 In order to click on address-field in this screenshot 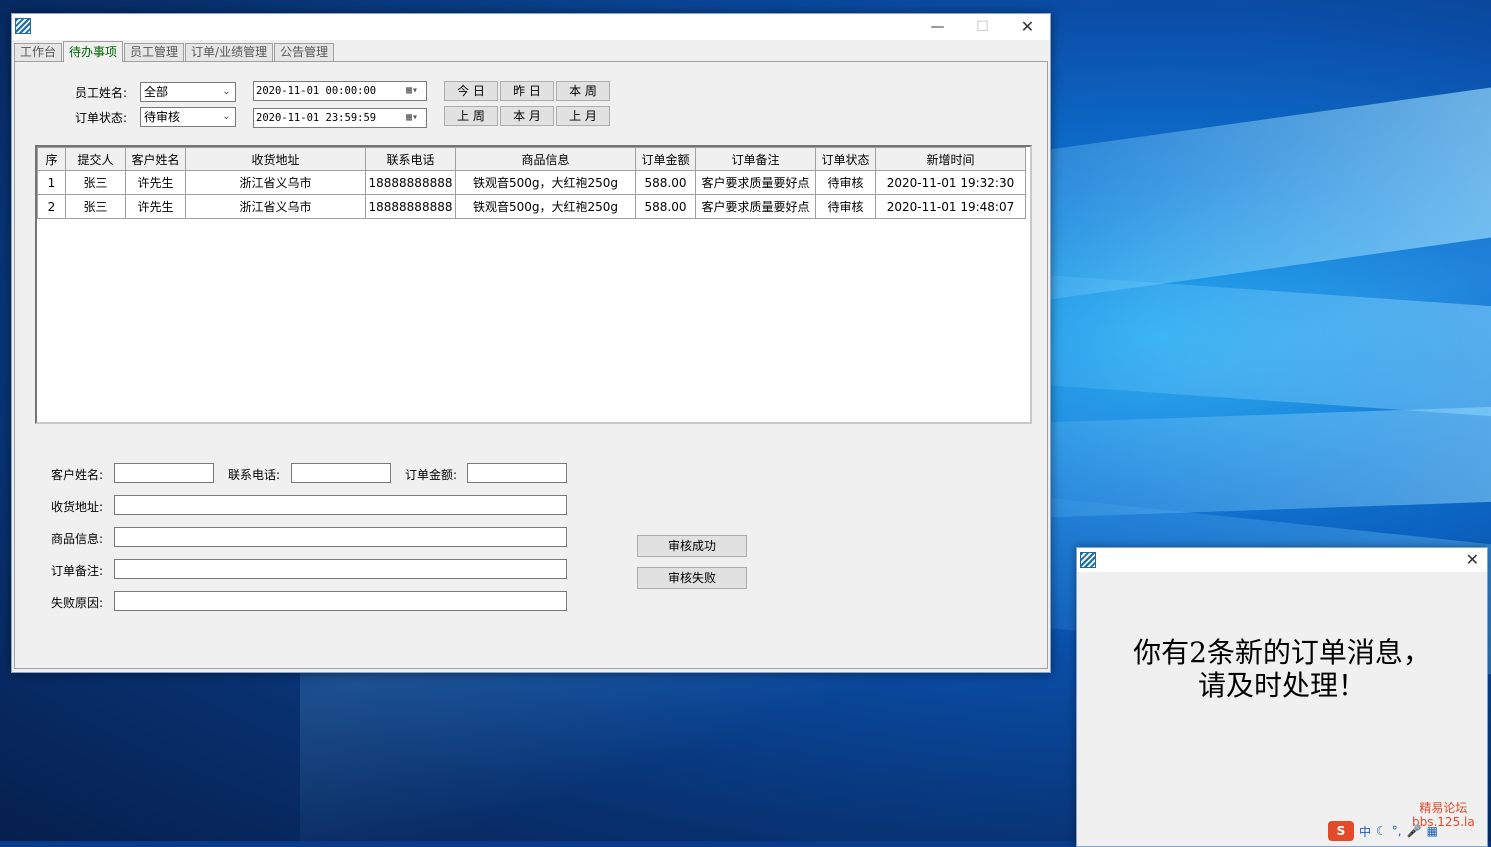, I will do `click(340, 505)`.